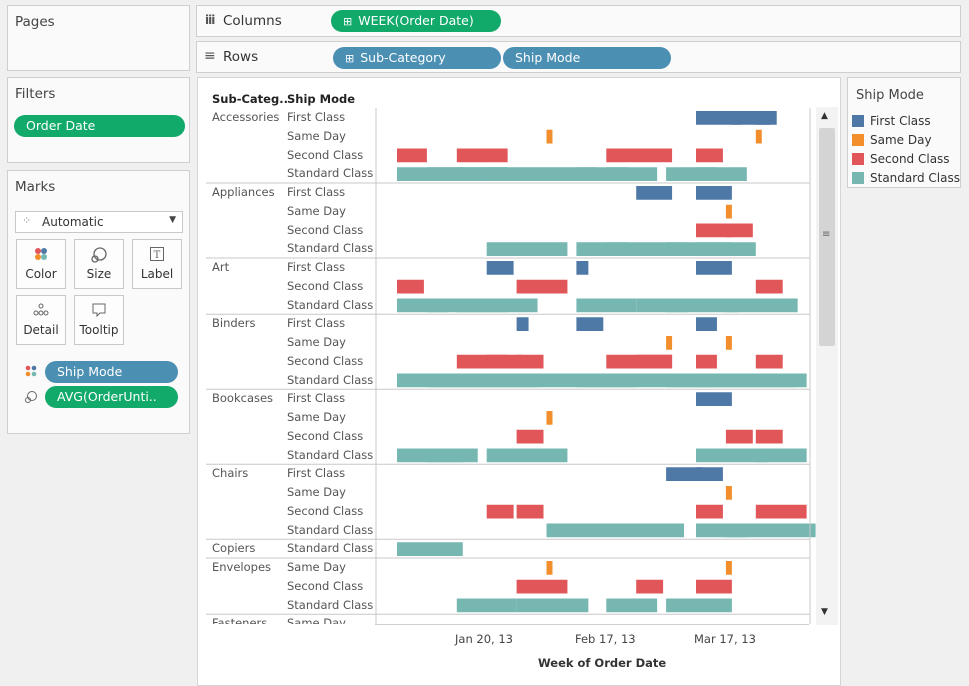  I want to click on vertical-scrollbar: ▲ ≡ ▼, so click(827, 366).